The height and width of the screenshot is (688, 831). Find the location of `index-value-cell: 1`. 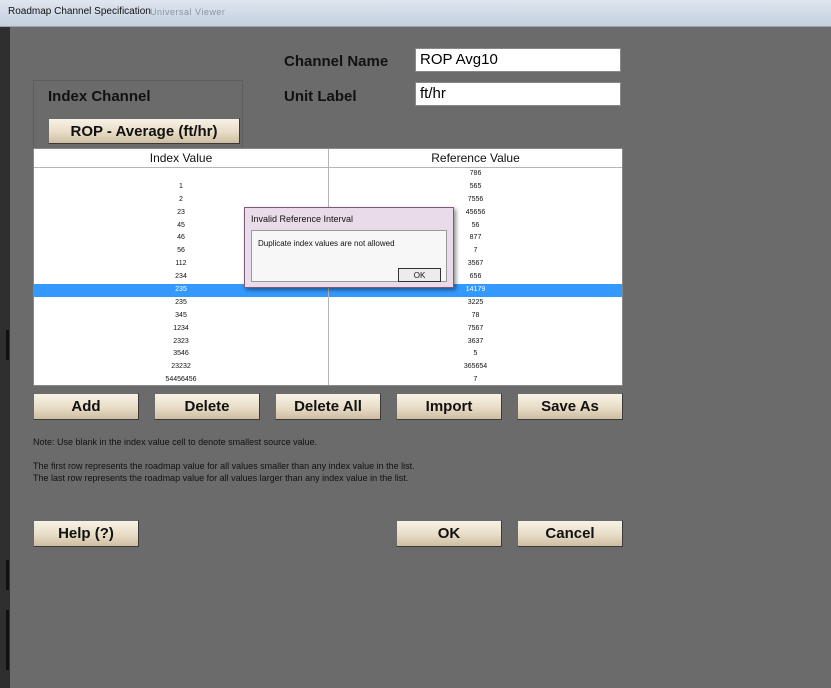

index-value-cell: 1 is located at coordinates (181, 186).